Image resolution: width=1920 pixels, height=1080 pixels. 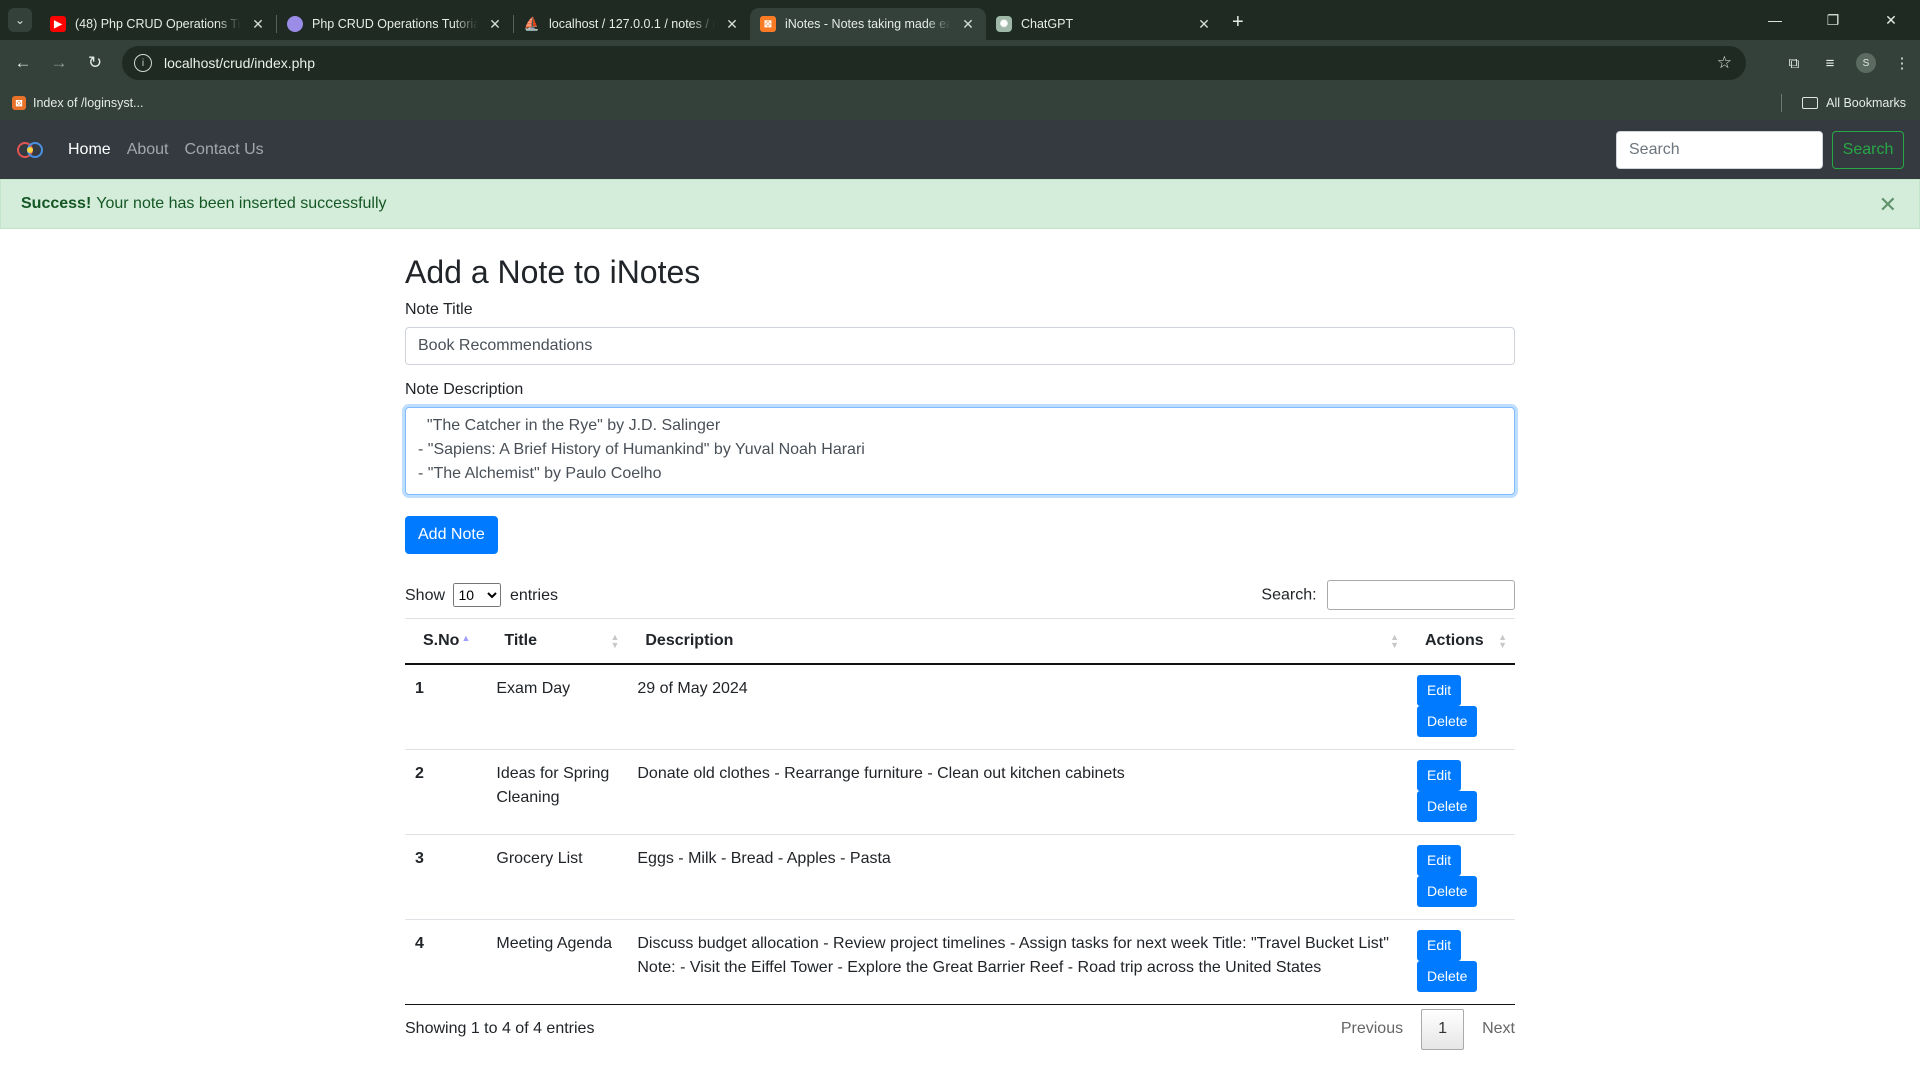 I want to click on page-length-control: Show 10 entries, so click(x=481, y=595).